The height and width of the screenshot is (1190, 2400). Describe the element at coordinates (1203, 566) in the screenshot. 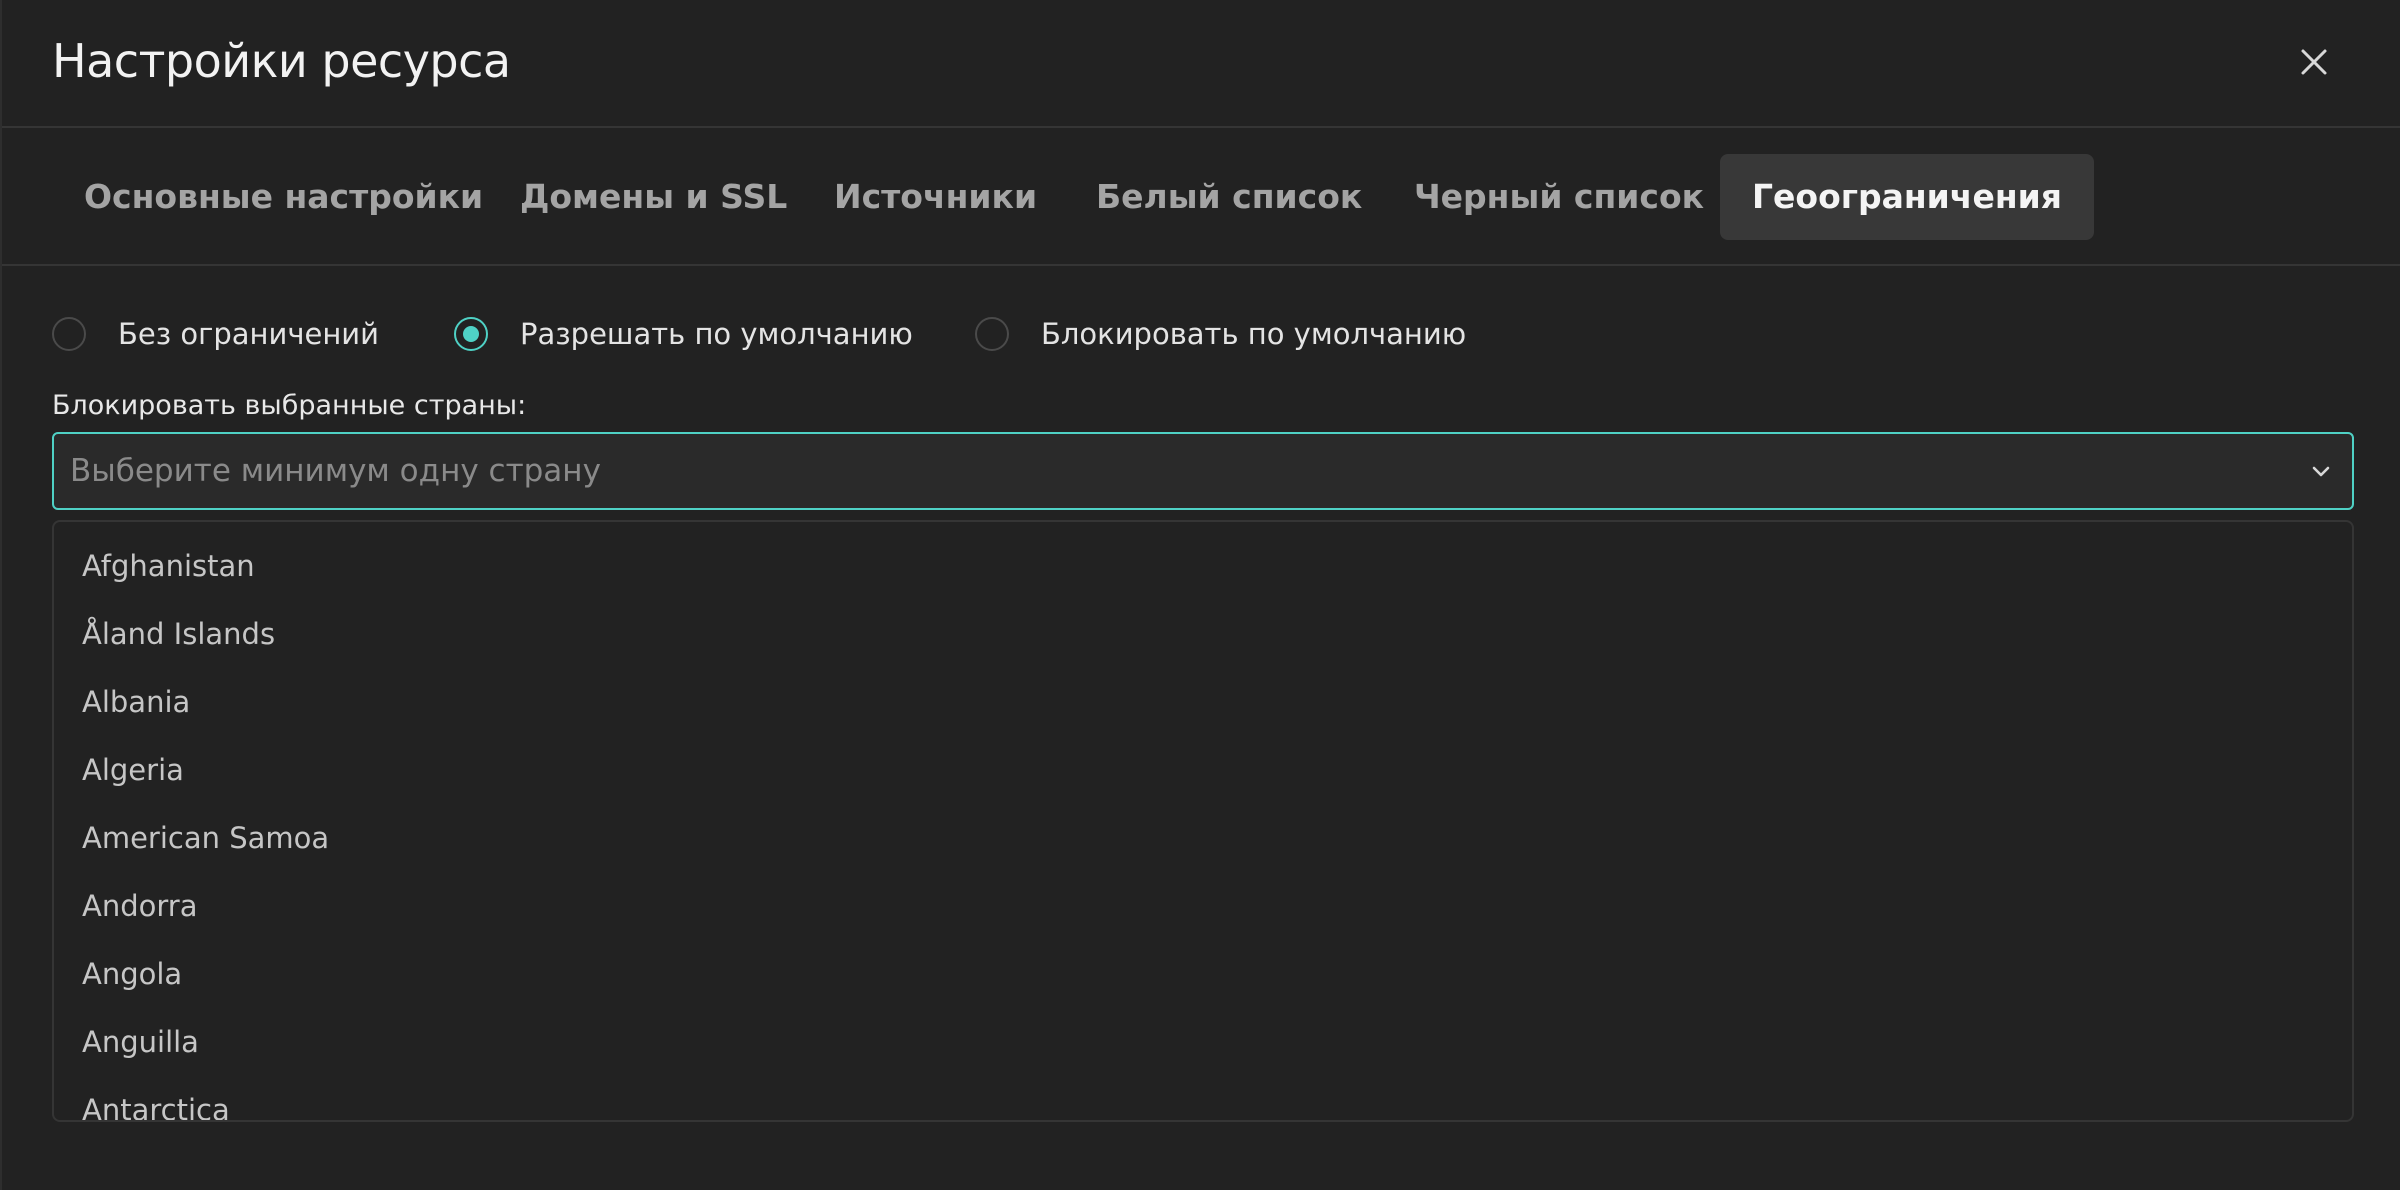

I see `list-item: Afghanistan` at that location.